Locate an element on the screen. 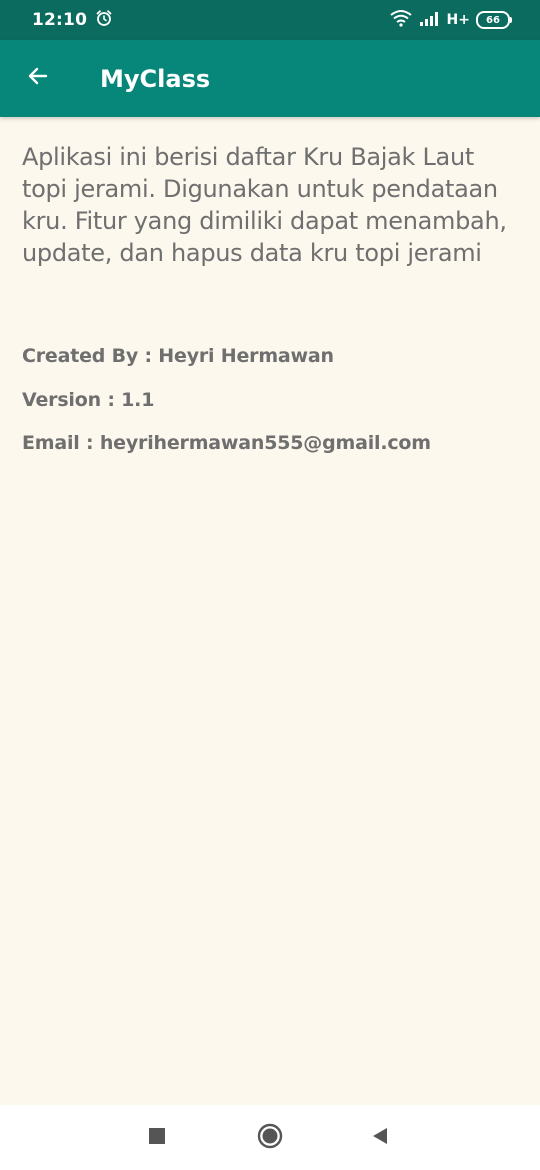  network-type: H+ is located at coordinates (458, 20).